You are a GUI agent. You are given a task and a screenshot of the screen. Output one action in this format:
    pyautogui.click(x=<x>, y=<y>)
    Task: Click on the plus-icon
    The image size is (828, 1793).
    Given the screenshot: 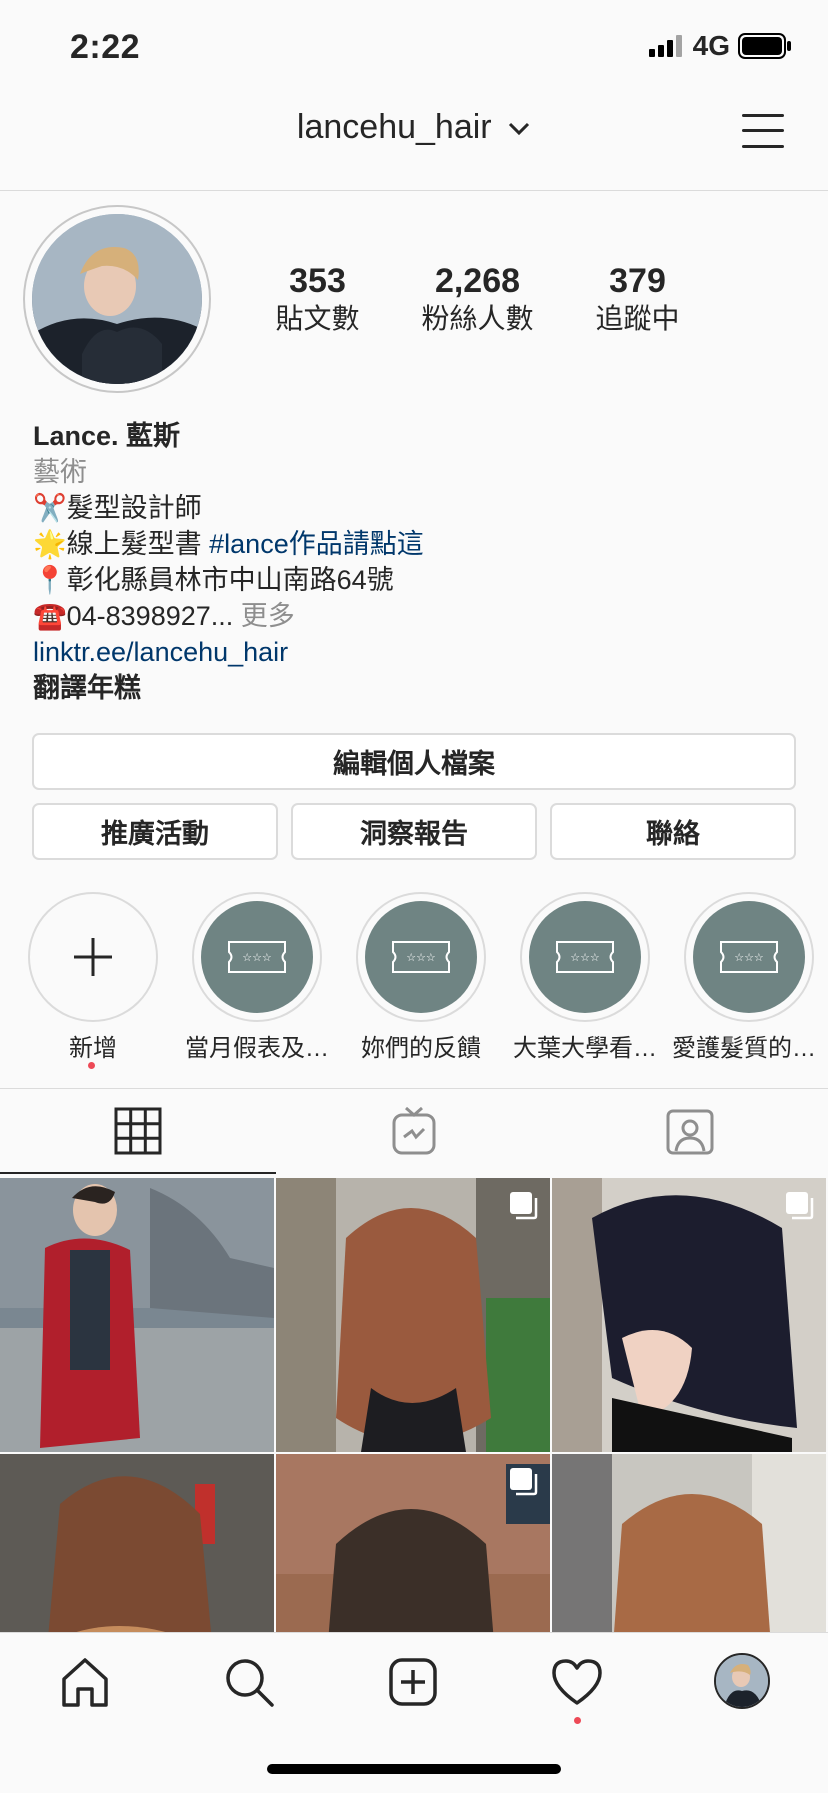 What is the action you would take?
    pyautogui.click(x=93, y=957)
    